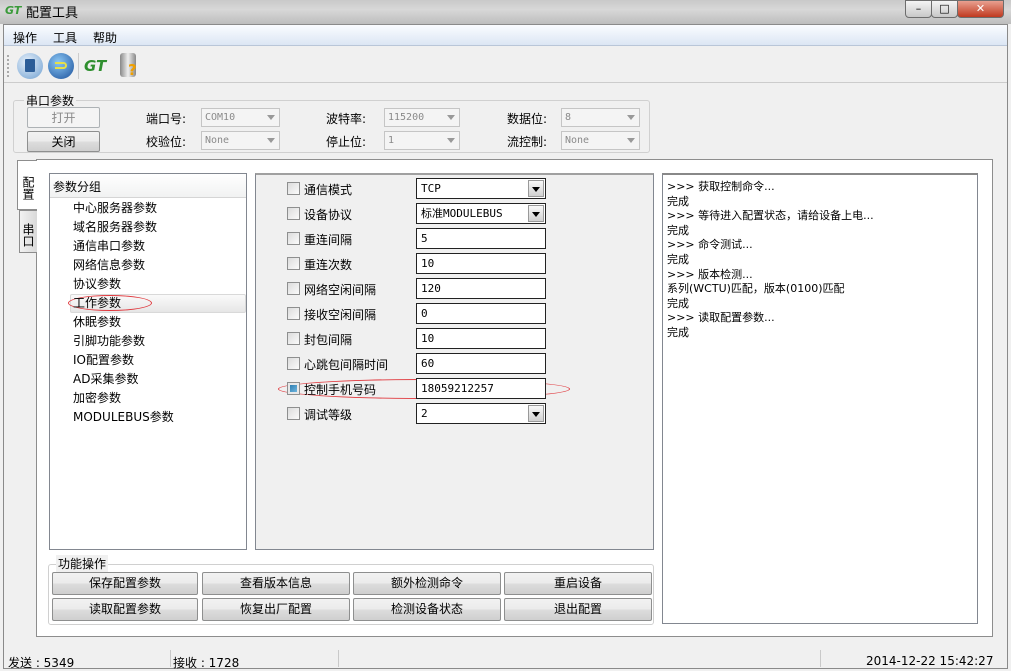  Describe the element at coordinates (125, 583) in the screenshot. I see `function-button: 保存配置参数` at that location.